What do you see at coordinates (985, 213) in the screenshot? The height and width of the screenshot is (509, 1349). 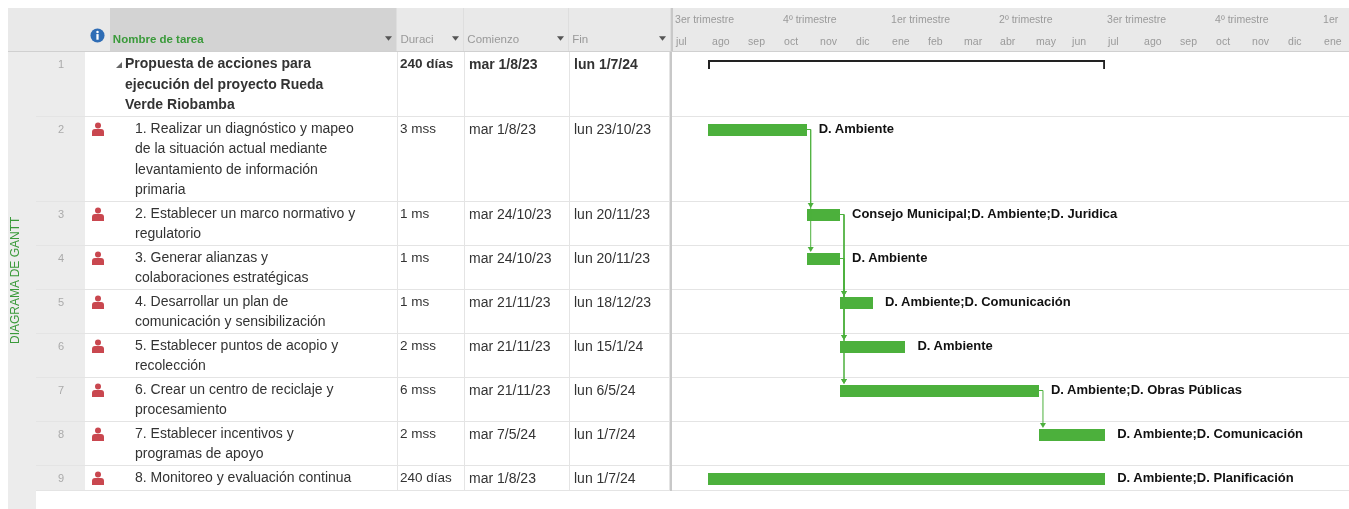 I see `resource-label: Consejo Municipal;D. Ambiente;D. Juridica` at bounding box center [985, 213].